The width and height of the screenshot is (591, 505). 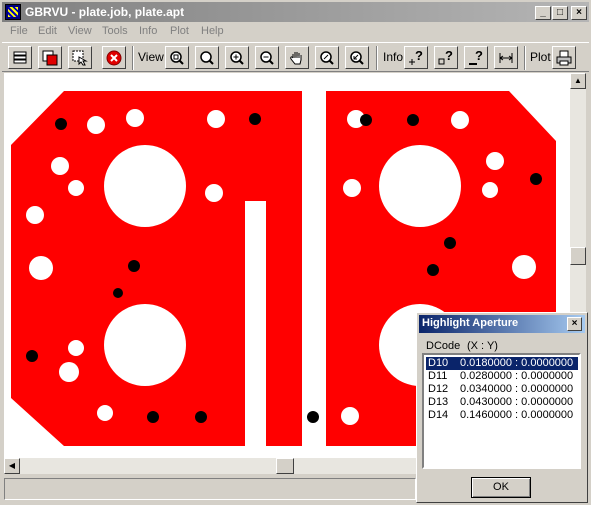 I want to click on dialog-title: Highlight Aperture, so click(x=470, y=323).